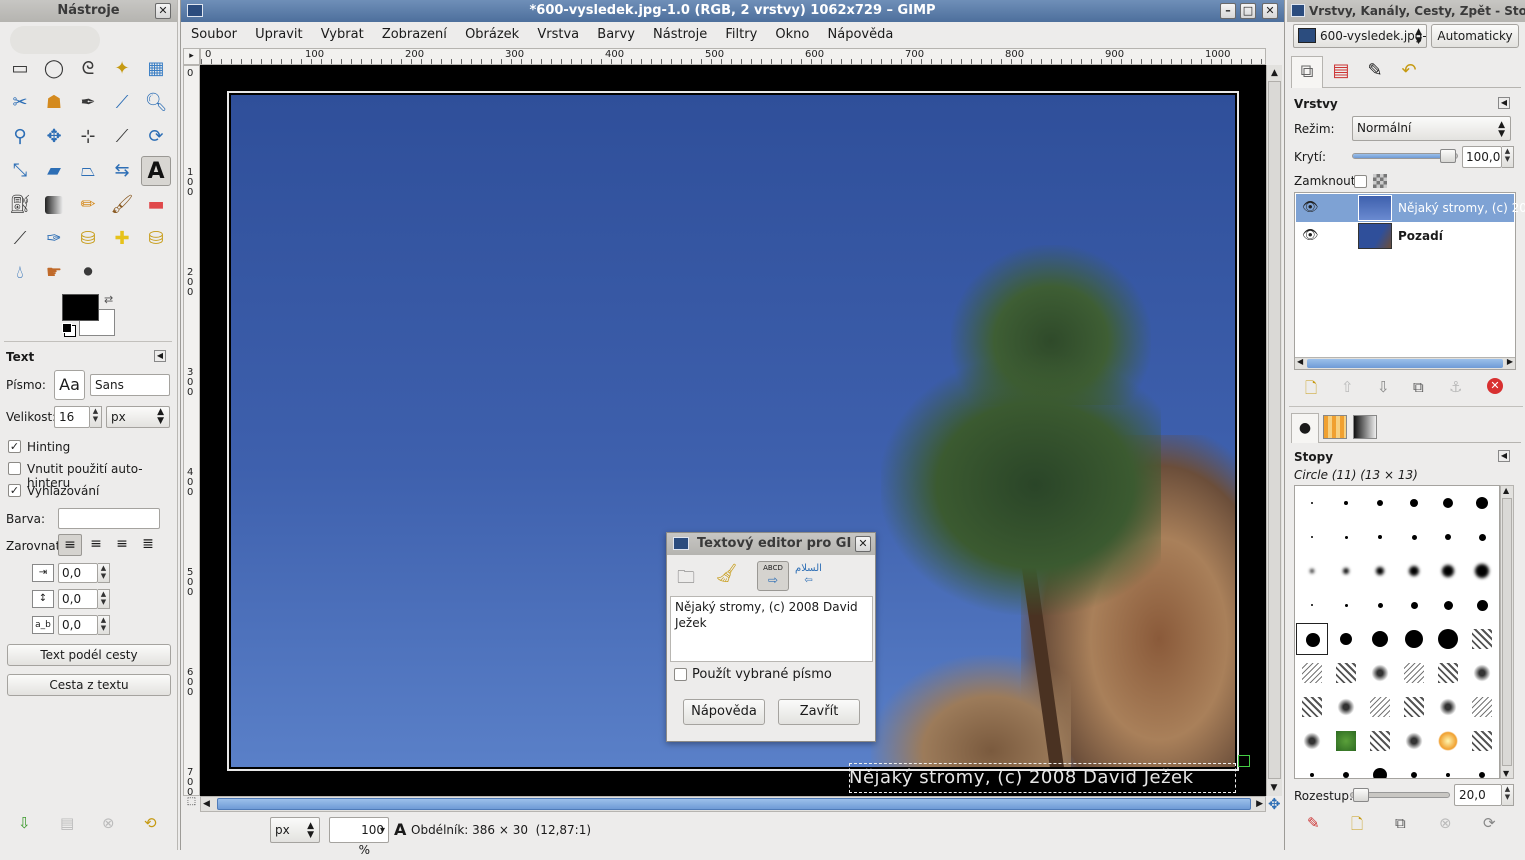 The image size is (1525, 860). What do you see at coordinates (24, 823) in the screenshot?
I see `save-options-icon: ⇩` at bounding box center [24, 823].